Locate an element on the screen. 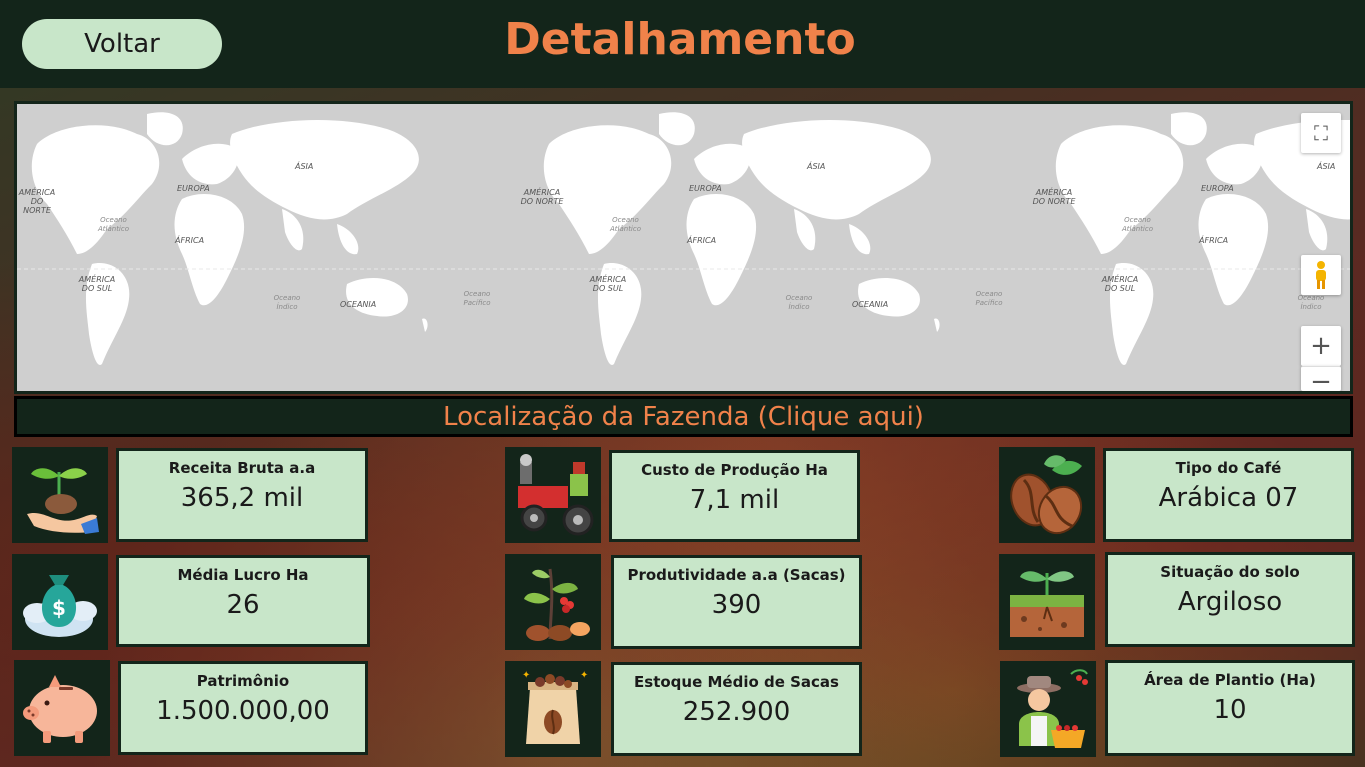 Image resolution: width=1365 pixels, height=767 pixels. card-label: Custo de Produção Ha is located at coordinates (734, 470).